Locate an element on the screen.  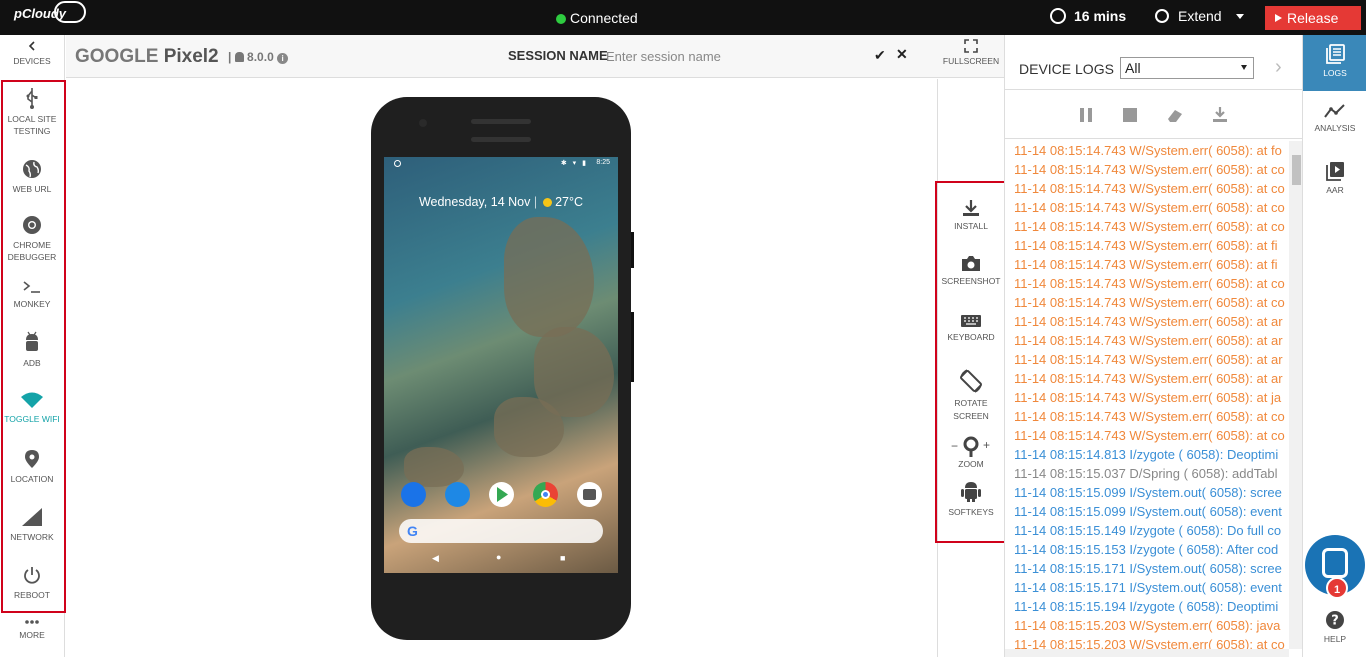
google-search-bar: G is located at coordinates (501, 531).